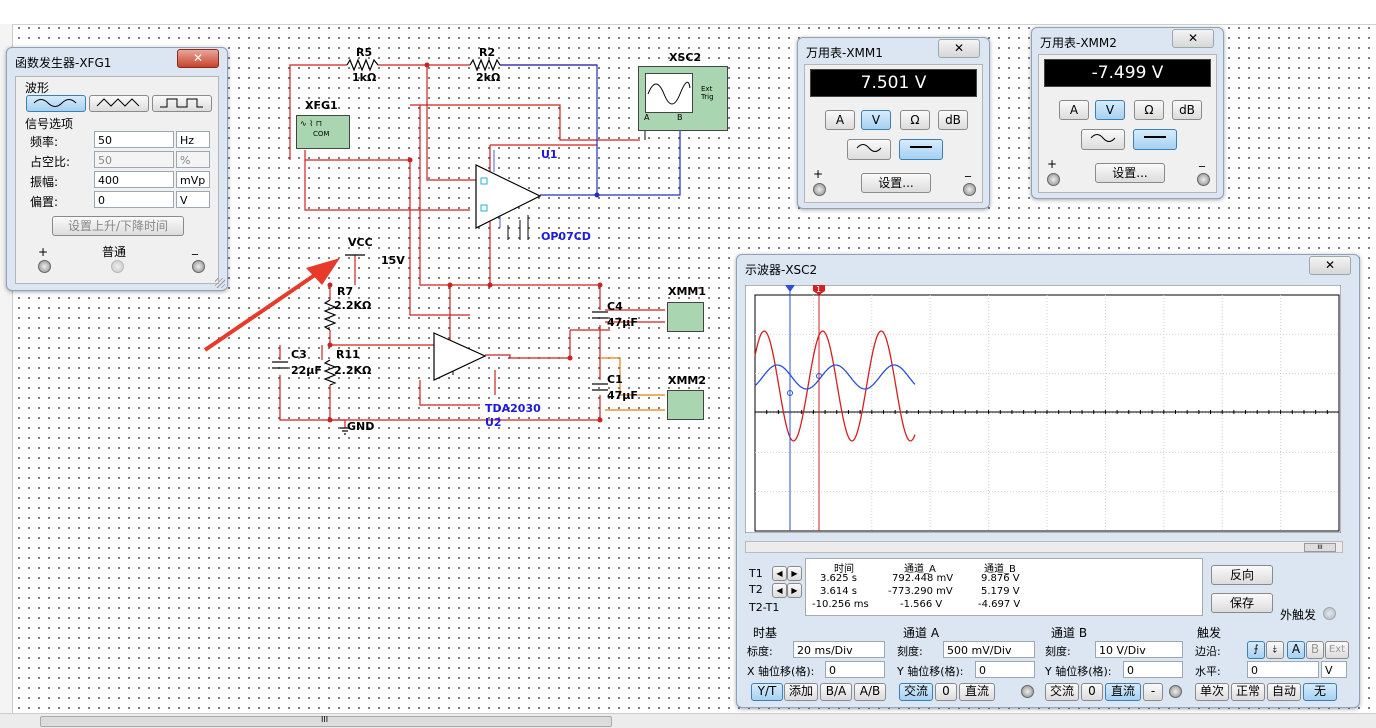 The image size is (1376, 728). What do you see at coordinates (683, 98) in the screenshot?
I see `xsc2-component: Ext Trig A B` at bounding box center [683, 98].